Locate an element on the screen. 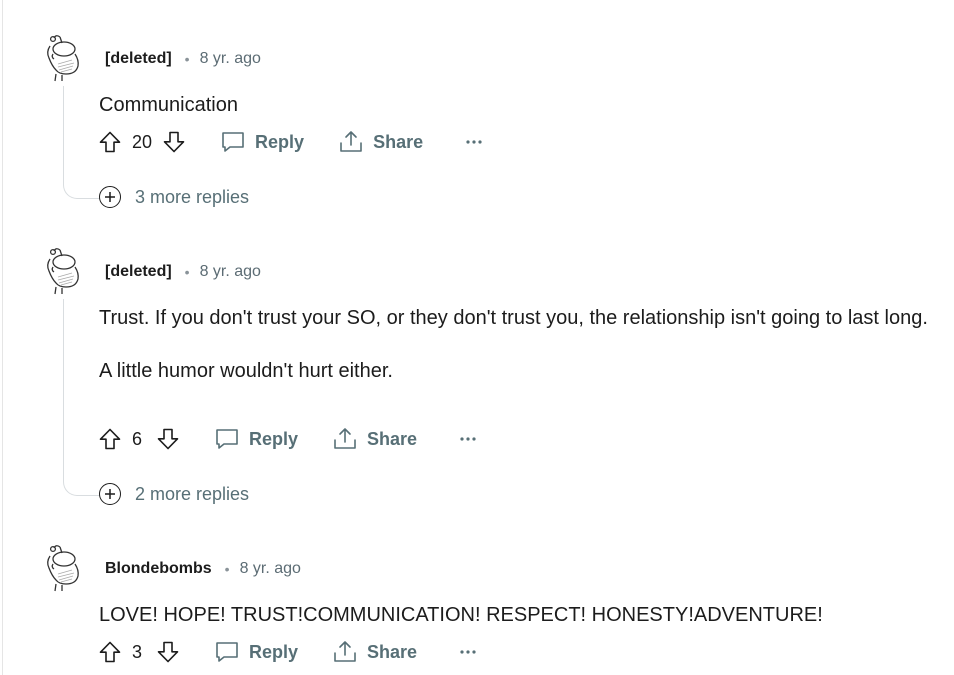 The height and width of the screenshot is (675, 954). author-name: Blondebombs is located at coordinates (158, 569).